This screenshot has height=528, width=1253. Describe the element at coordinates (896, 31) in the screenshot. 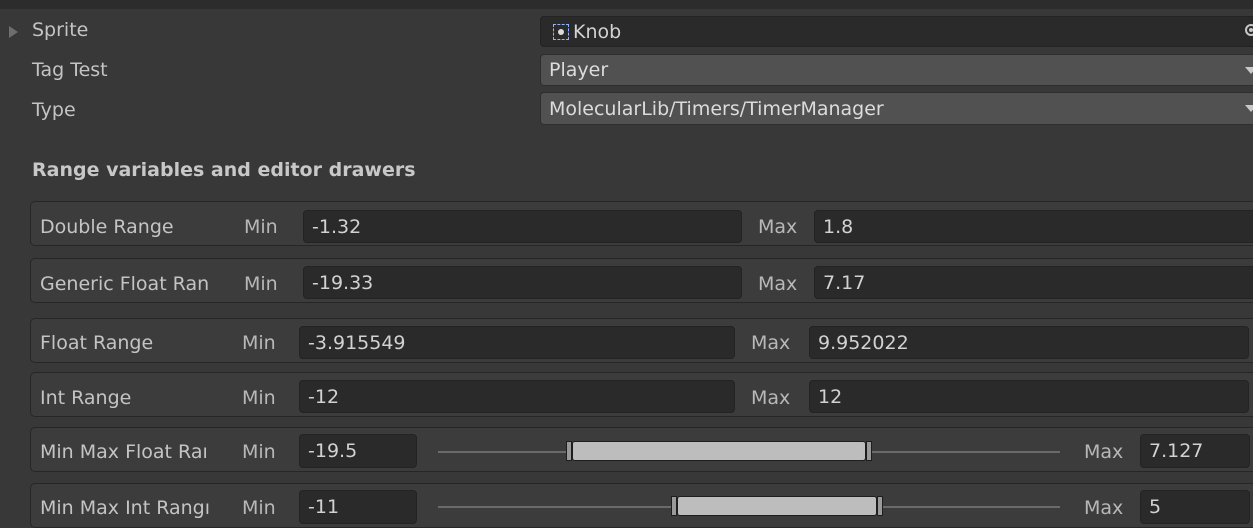

I see `sprite-object-field: Knob` at that location.